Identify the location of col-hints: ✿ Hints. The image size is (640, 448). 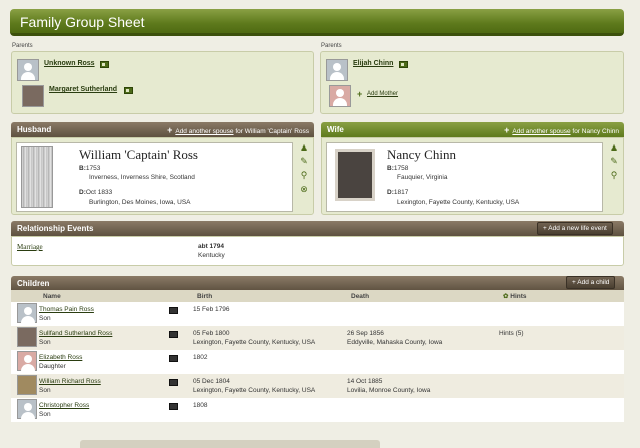
(561, 296).